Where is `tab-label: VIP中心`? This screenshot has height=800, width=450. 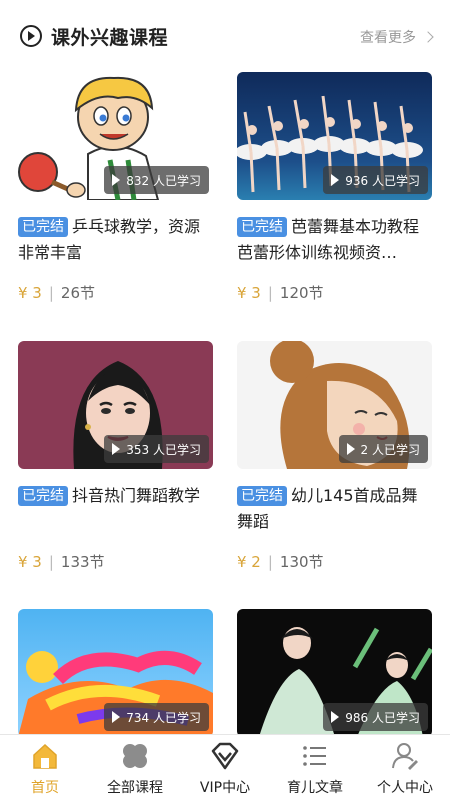 tab-label: VIP中心 is located at coordinates (225, 788).